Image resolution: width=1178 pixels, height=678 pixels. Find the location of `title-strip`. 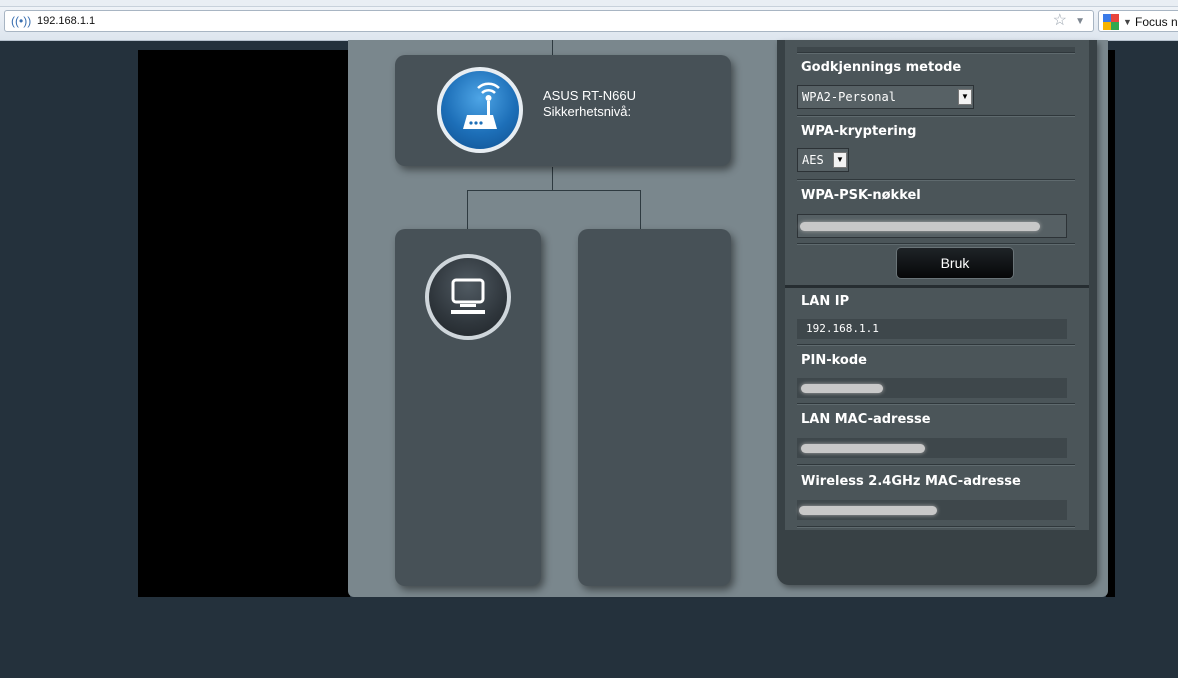

title-strip is located at coordinates (589, 3).